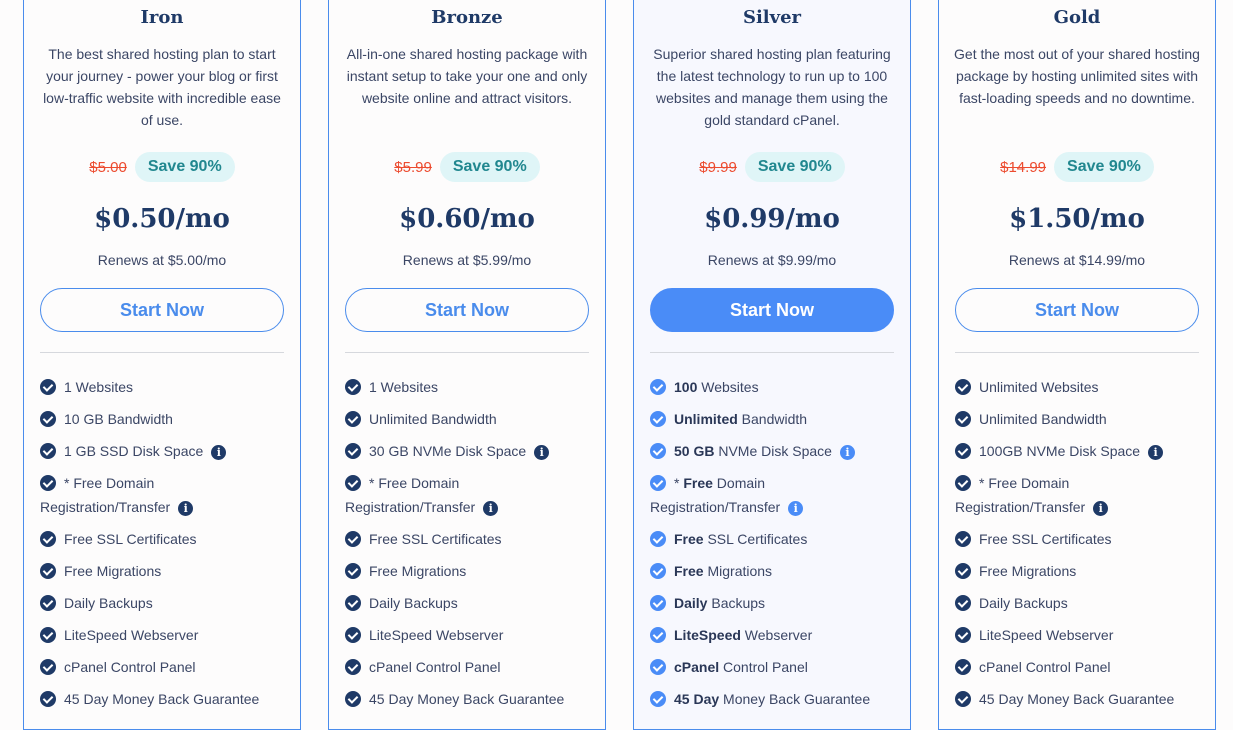  Describe the element at coordinates (738, 571) in the screenshot. I see `feature-label: Migrations` at that location.